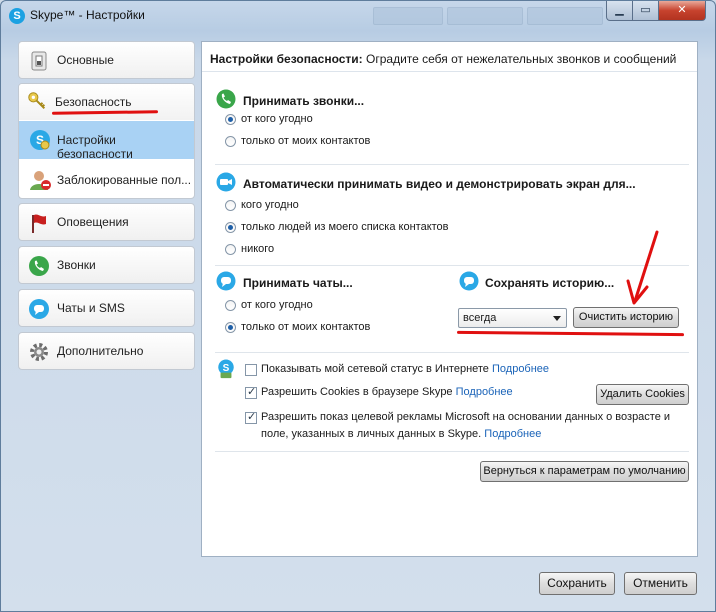  Describe the element at coordinates (660, 583) in the screenshot. I see `cancel-button: Отменить` at that location.